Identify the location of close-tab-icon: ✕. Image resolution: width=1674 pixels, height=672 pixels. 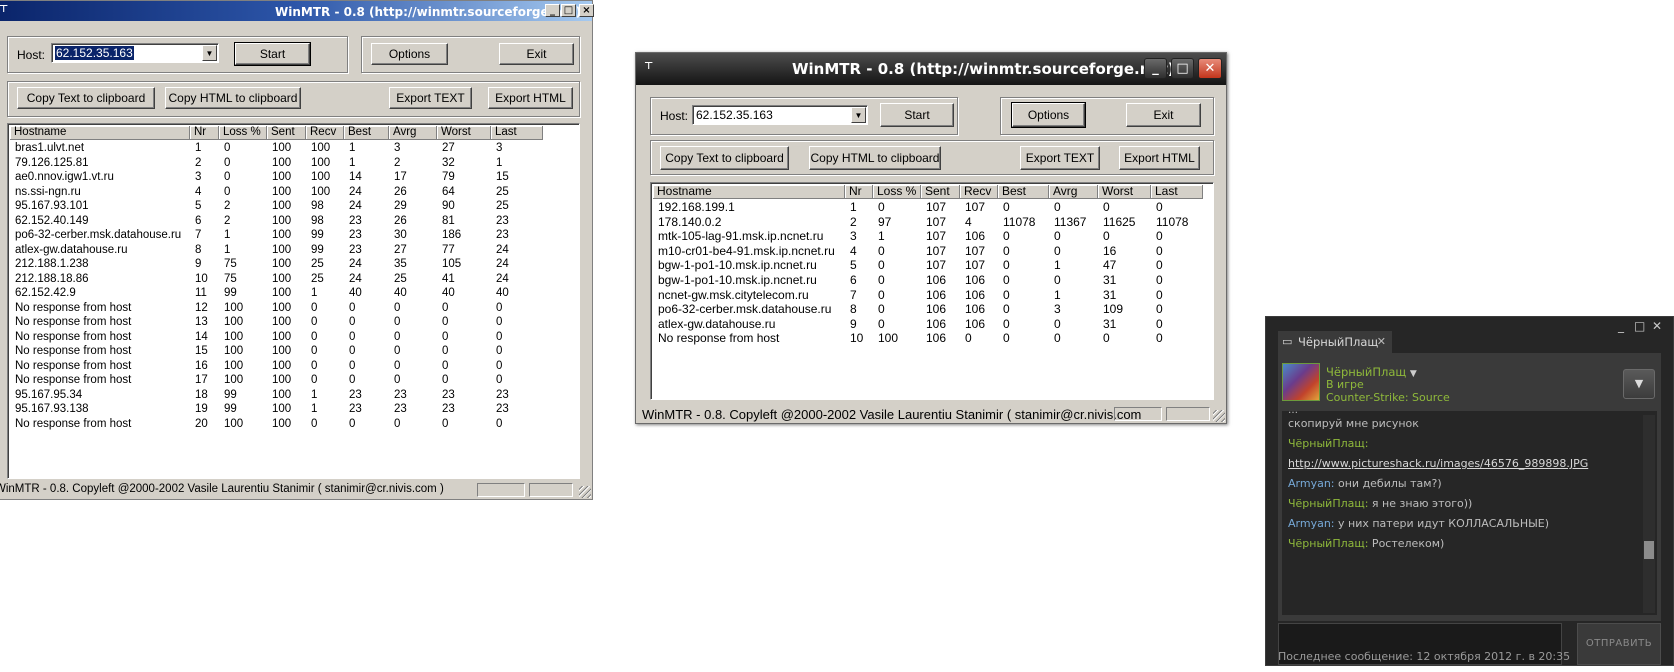
(1381, 342).